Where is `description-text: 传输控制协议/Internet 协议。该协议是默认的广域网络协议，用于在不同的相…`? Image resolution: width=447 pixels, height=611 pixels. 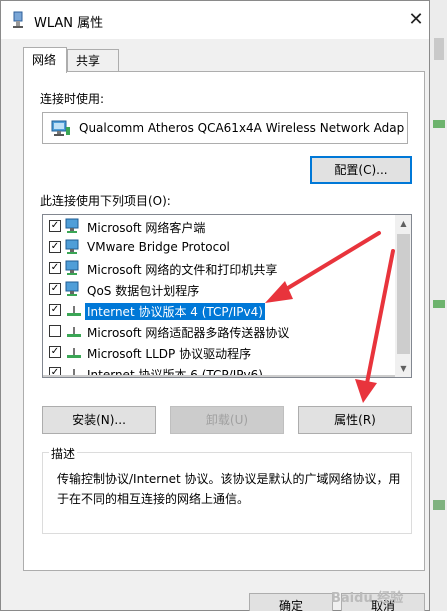 description-text: 传输控制协议/Internet 协议。该协议是默认的广域网络协议，用于在不同的相… is located at coordinates (229, 489).